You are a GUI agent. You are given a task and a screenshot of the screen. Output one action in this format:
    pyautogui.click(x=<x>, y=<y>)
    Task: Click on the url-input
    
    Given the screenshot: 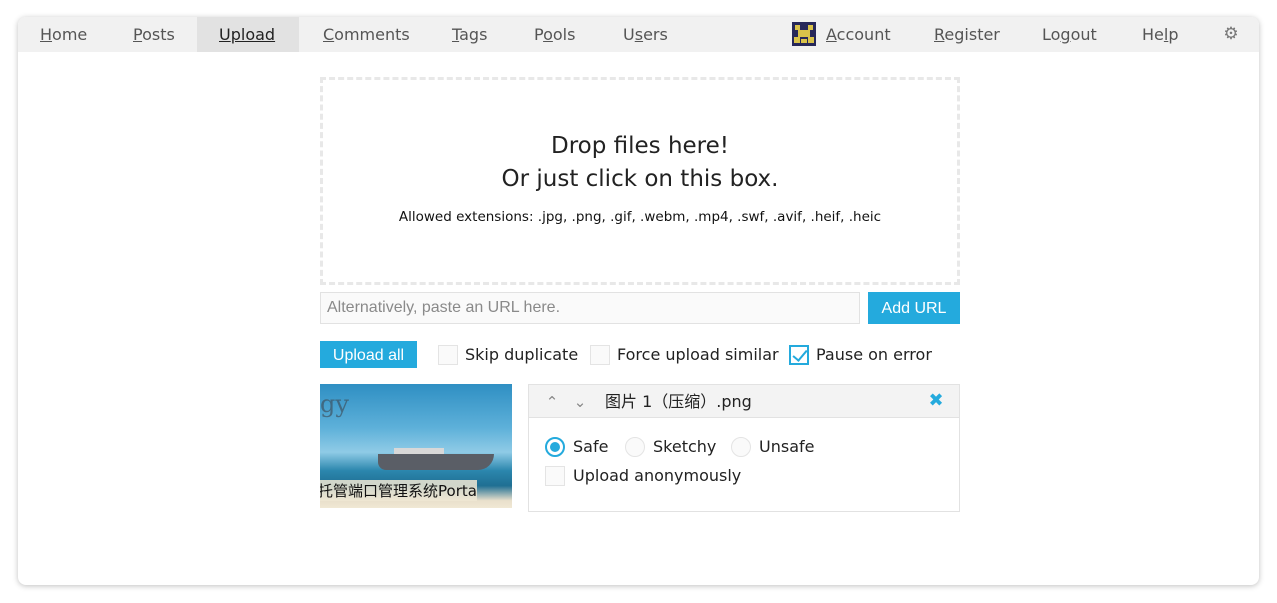 What is the action you would take?
    pyautogui.click(x=590, y=308)
    